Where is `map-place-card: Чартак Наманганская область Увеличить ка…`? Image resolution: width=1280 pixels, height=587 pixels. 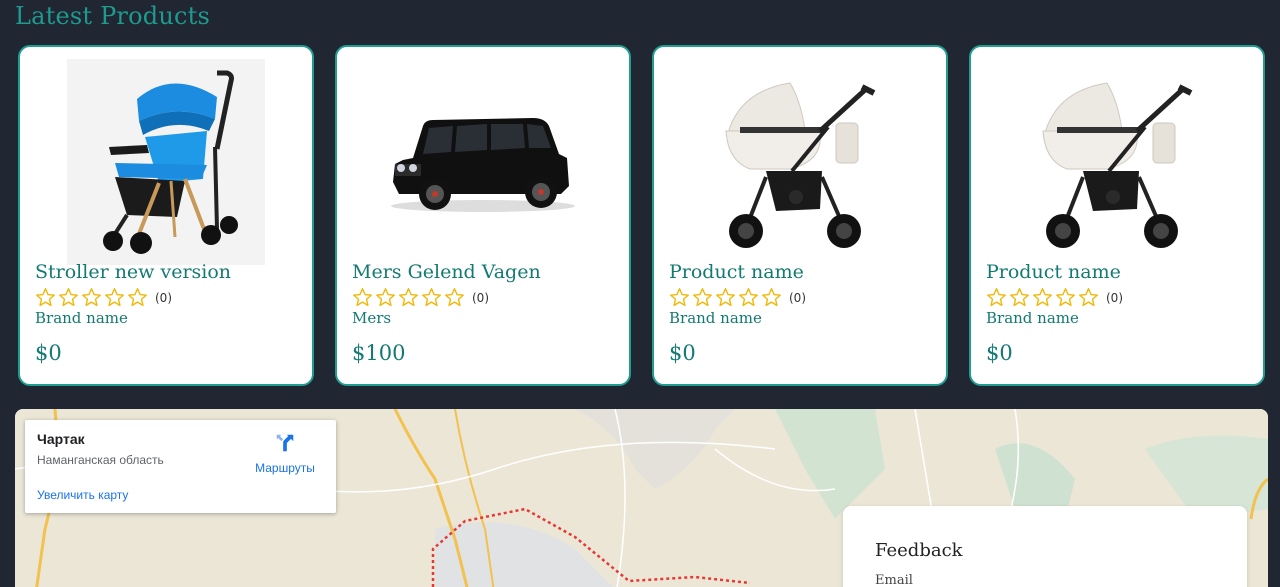 map-place-card: Чартак Наманганская область Увеличить ка… is located at coordinates (180, 466).